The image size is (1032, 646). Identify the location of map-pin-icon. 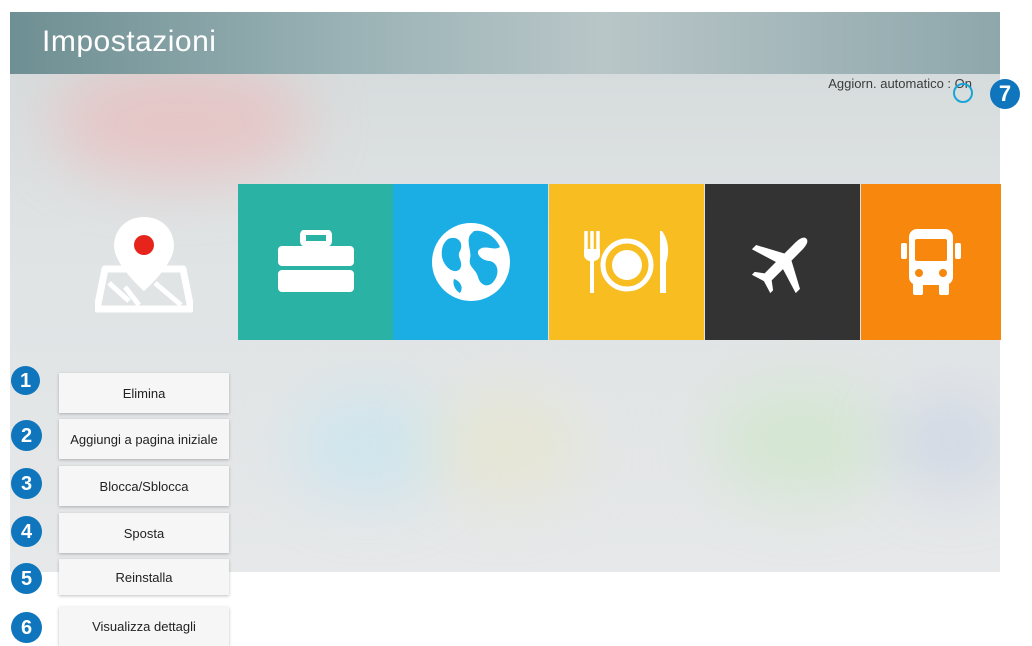
(144, 264).